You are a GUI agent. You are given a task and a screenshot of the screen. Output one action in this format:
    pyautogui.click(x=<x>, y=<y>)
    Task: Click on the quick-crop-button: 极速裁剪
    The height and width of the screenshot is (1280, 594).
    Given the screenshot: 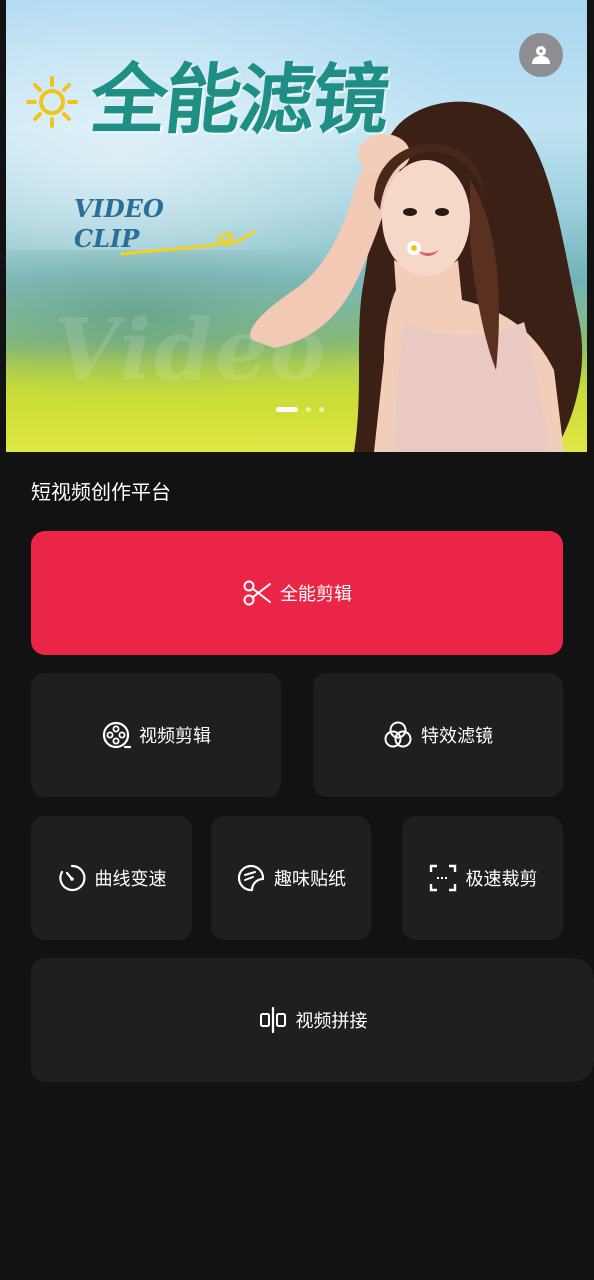 What is the action you would take?
    pyautogui.click(x=482, y=878)
    